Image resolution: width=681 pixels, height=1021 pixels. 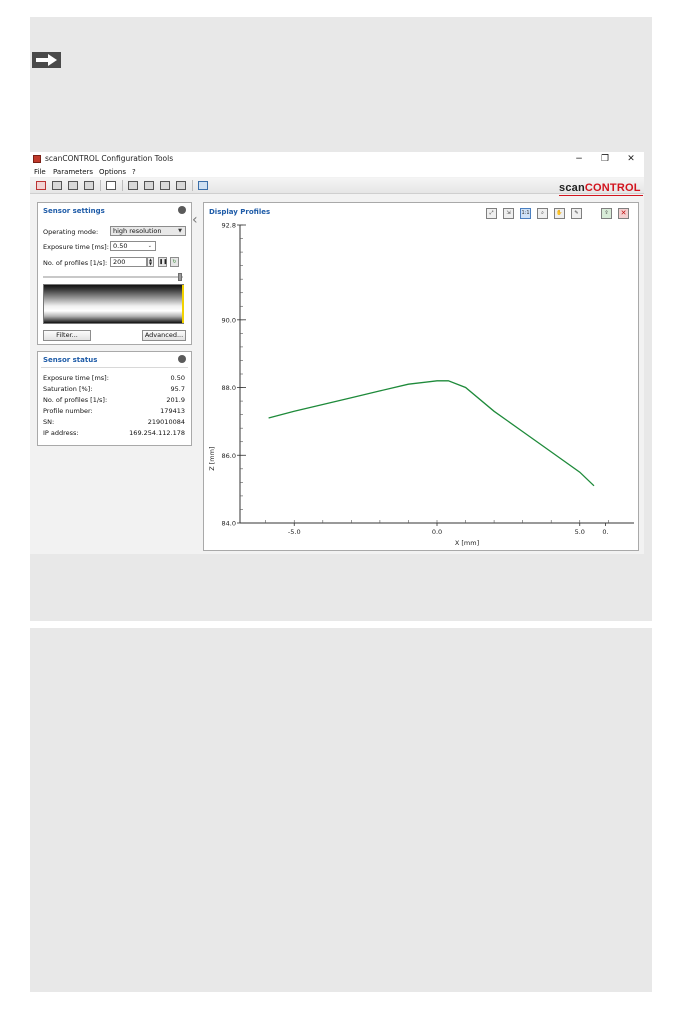 I want to click on view-icon, so click(x=111, y=185).